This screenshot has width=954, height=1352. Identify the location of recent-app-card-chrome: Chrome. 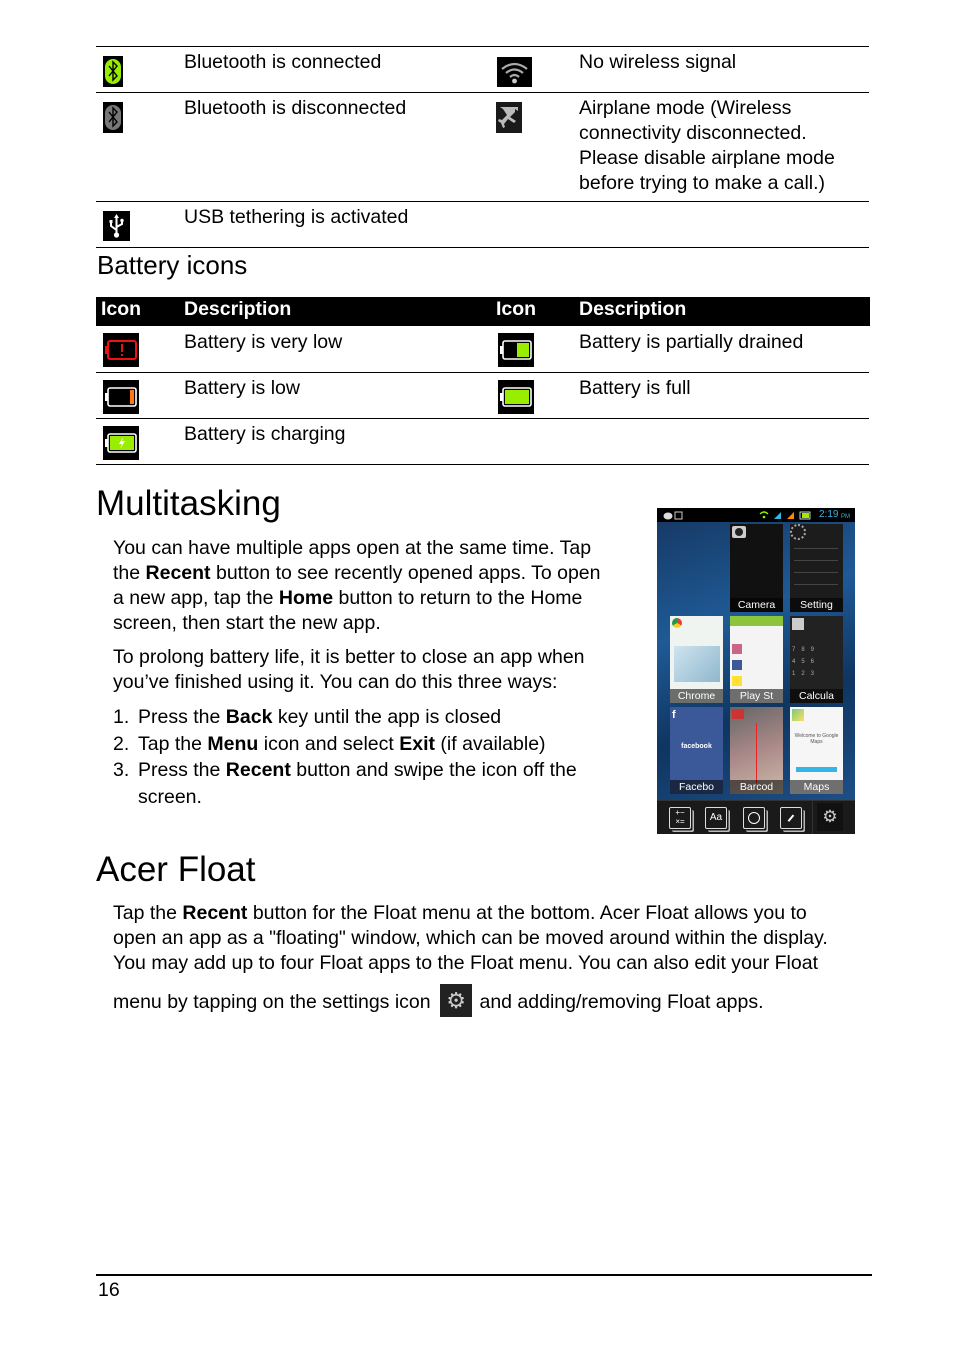
(696, 659).